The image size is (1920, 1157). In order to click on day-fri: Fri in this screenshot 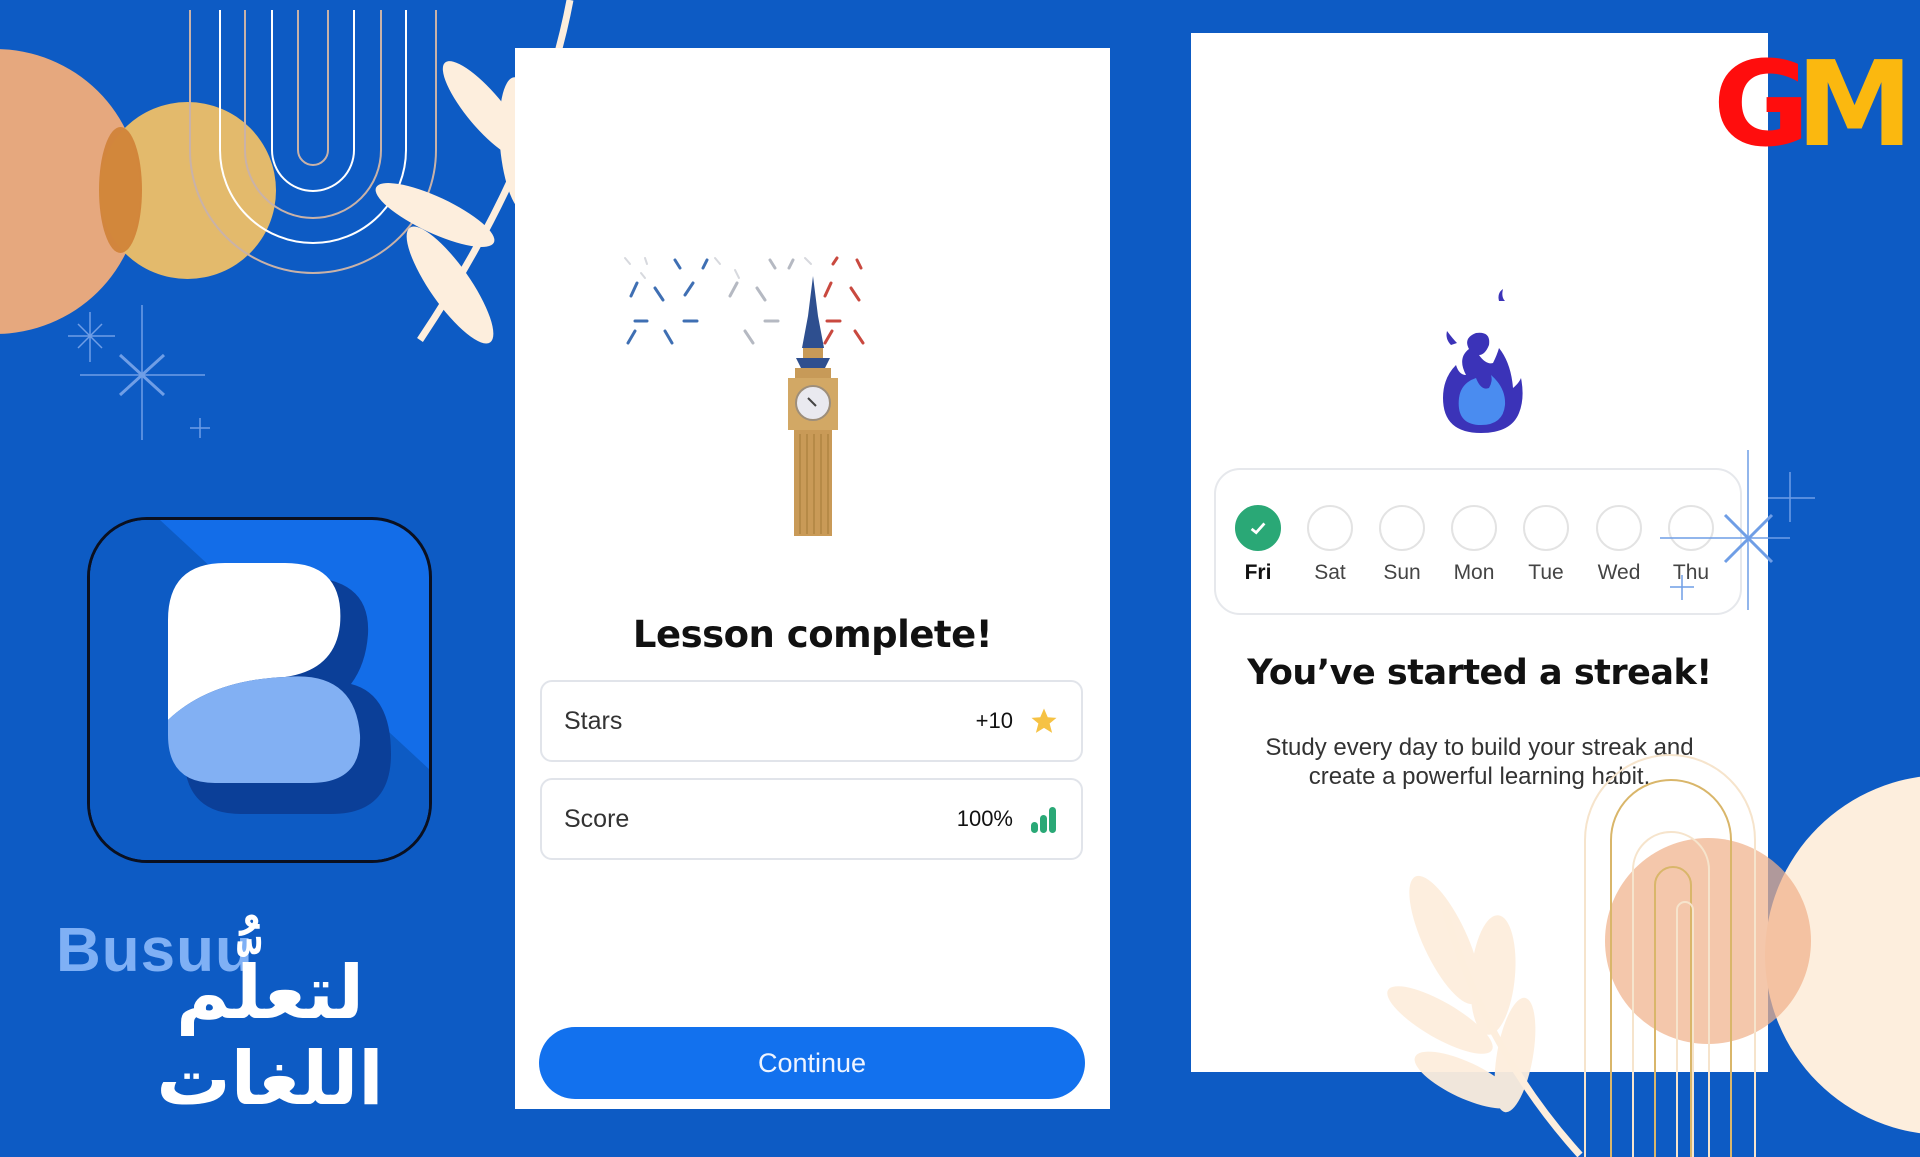, I will do `click(1258, 545)`.